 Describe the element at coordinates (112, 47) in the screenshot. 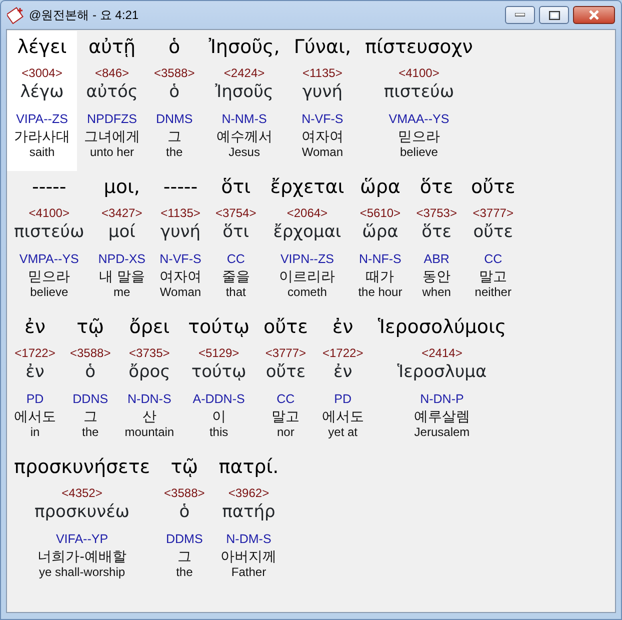

I see `greek-word: αὐτῇ` at that location.